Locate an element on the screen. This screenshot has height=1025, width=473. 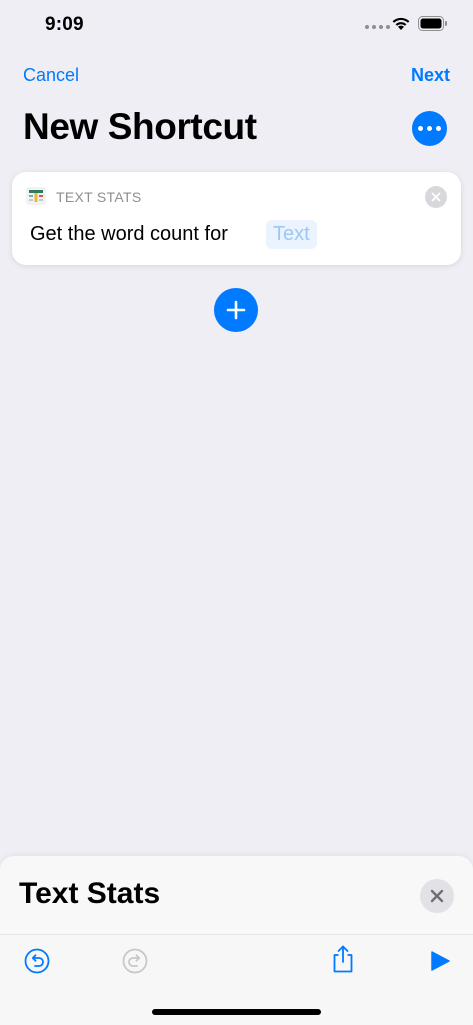
run-button is located at coordinates (440, 961).